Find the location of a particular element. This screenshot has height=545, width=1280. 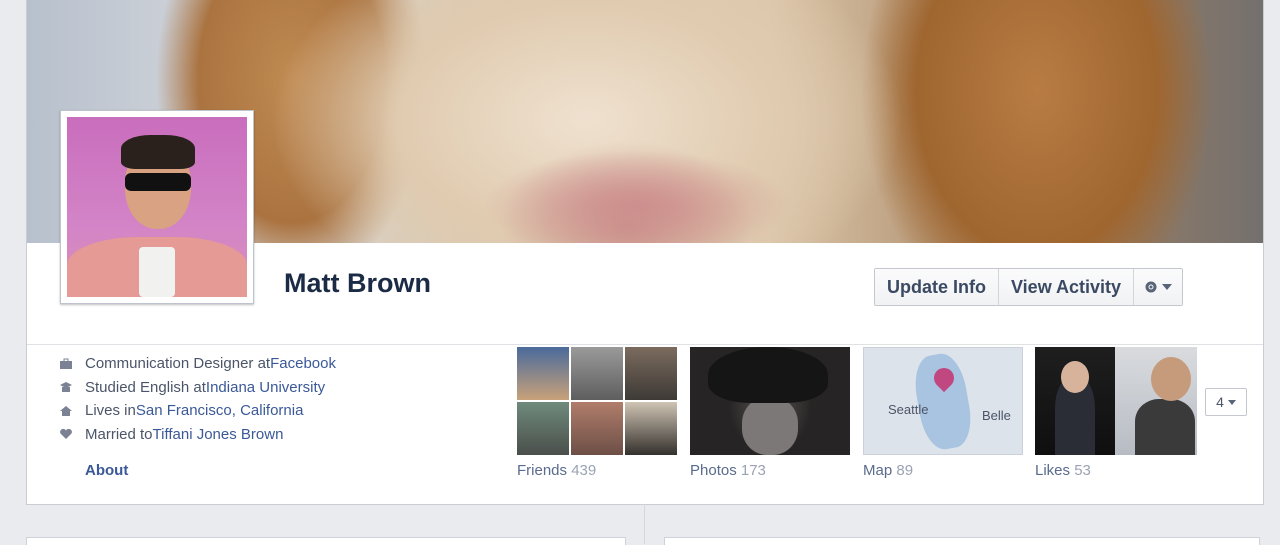

map-label-text: Map is located at coordinates (878, 470).